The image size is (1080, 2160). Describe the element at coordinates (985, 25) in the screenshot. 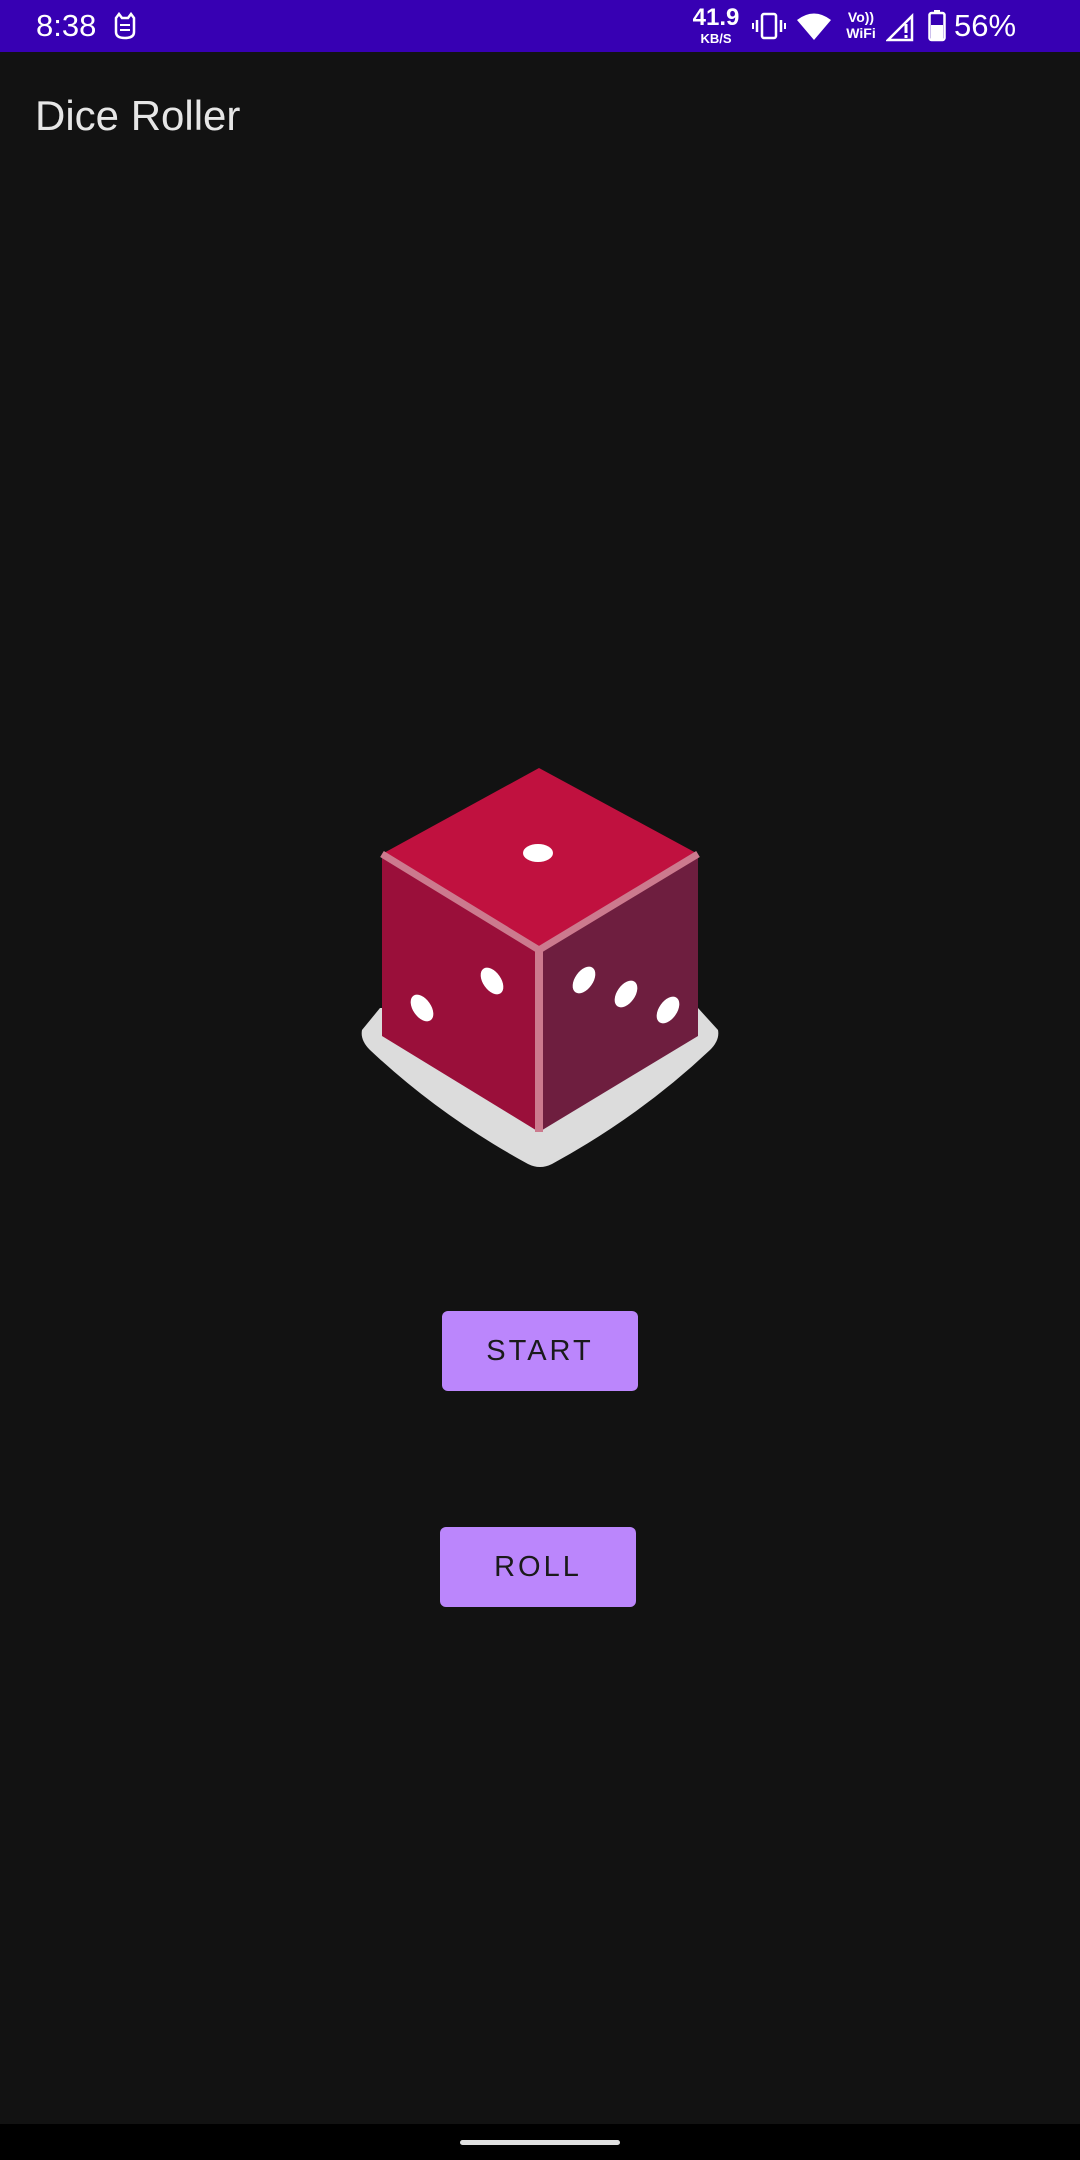

I see `battery-percent: 56%` at that location.